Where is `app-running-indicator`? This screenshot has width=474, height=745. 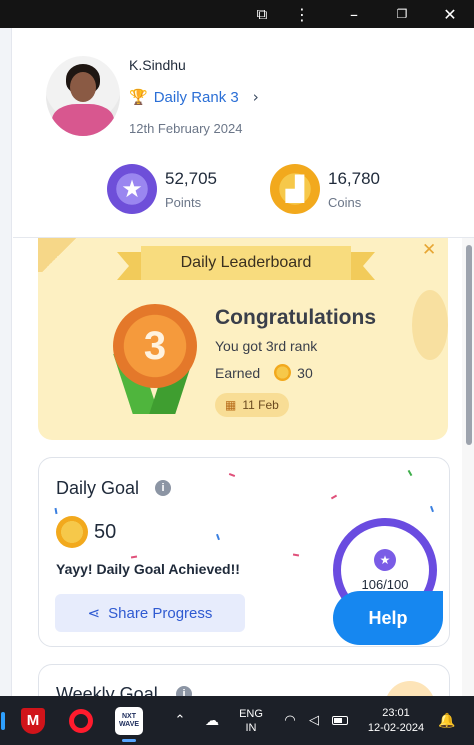 app-running-indicator is located at coordinates (129, 740).